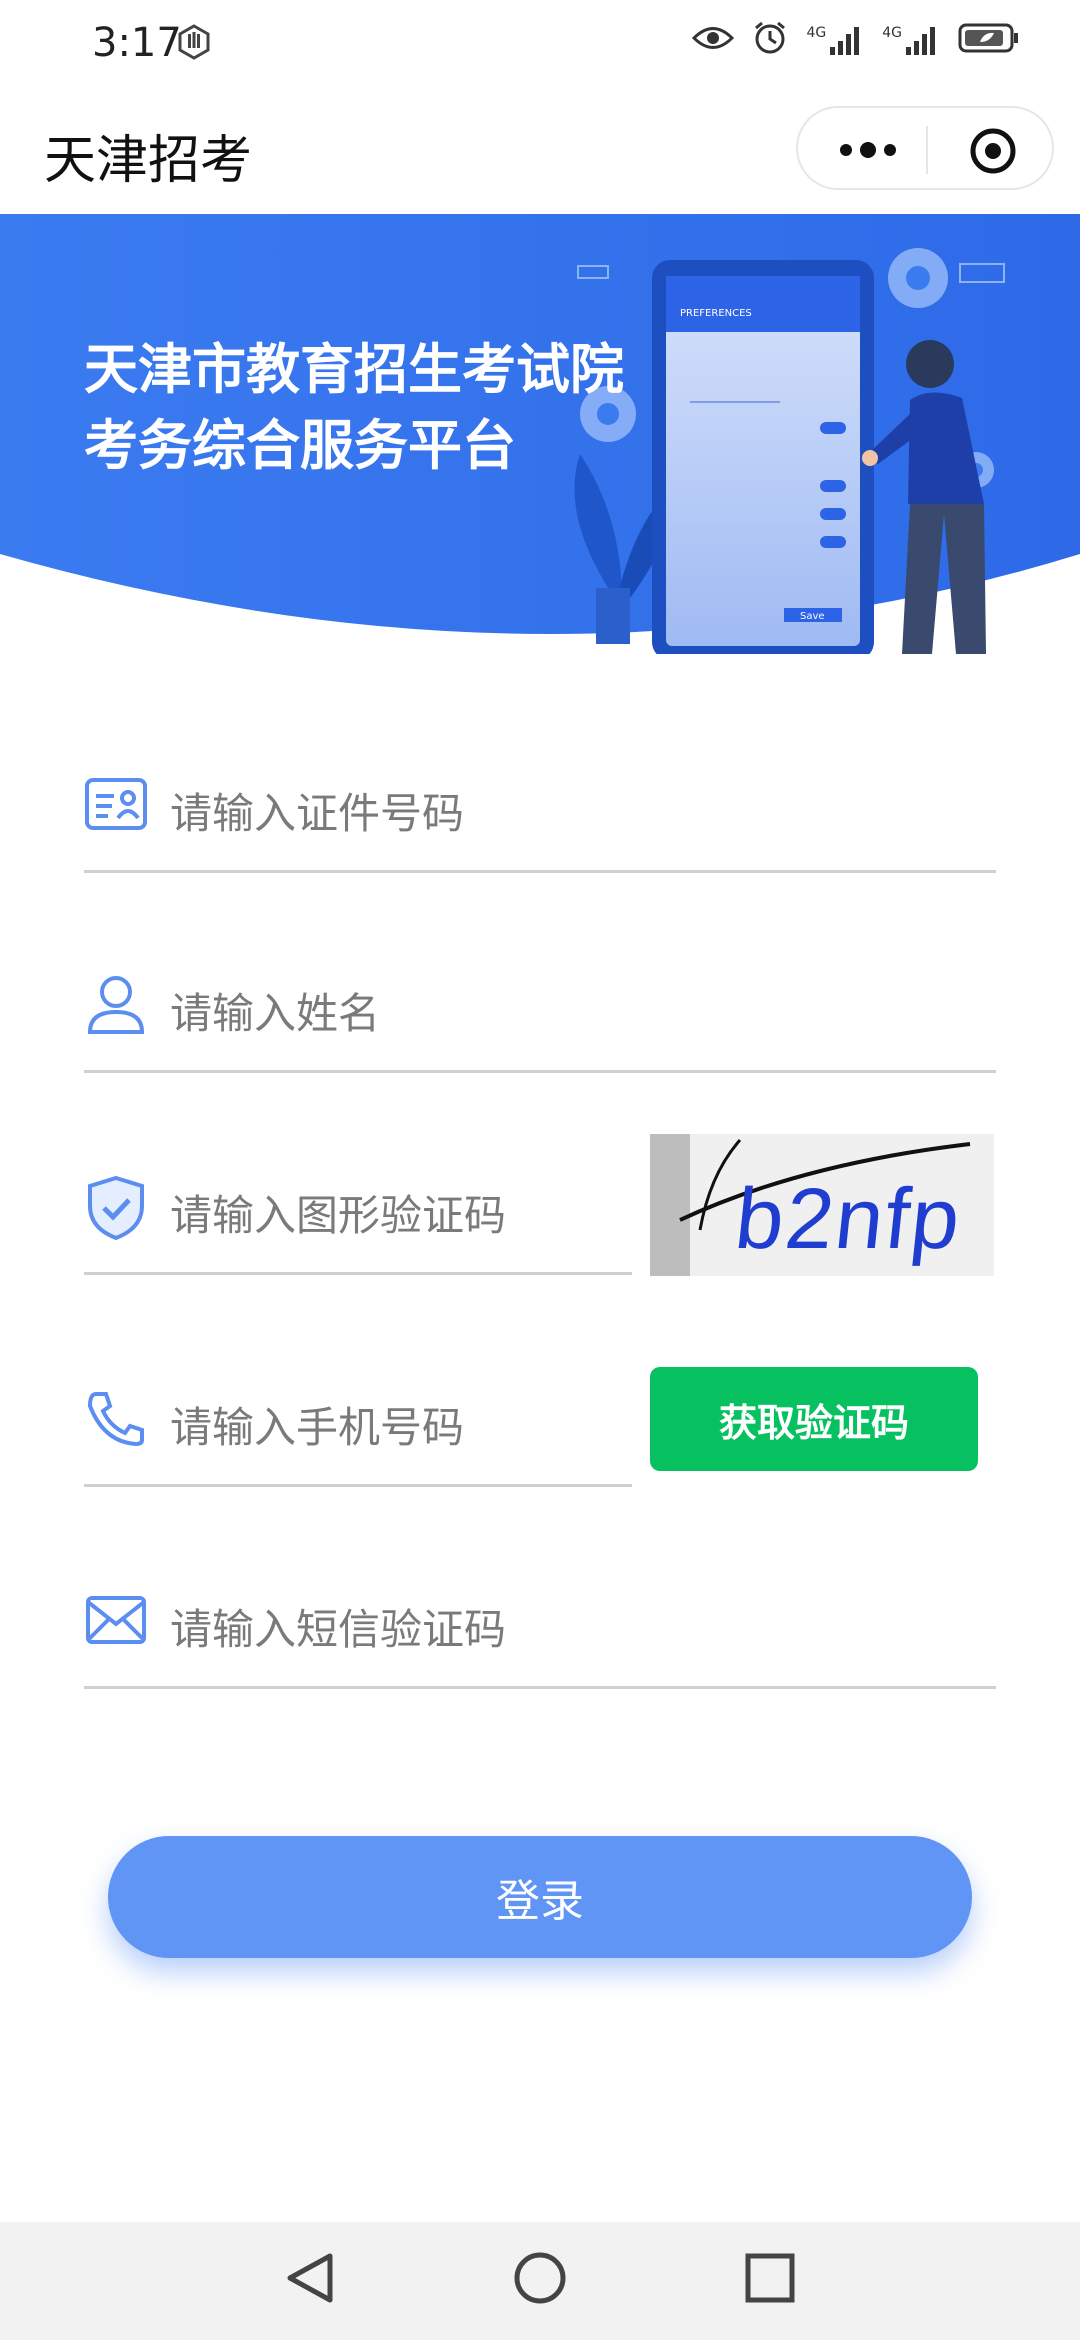  What do you see at coordinates (194, 44) in the screenshot?
I see `hand-icon` at bounding box center [194, 44].